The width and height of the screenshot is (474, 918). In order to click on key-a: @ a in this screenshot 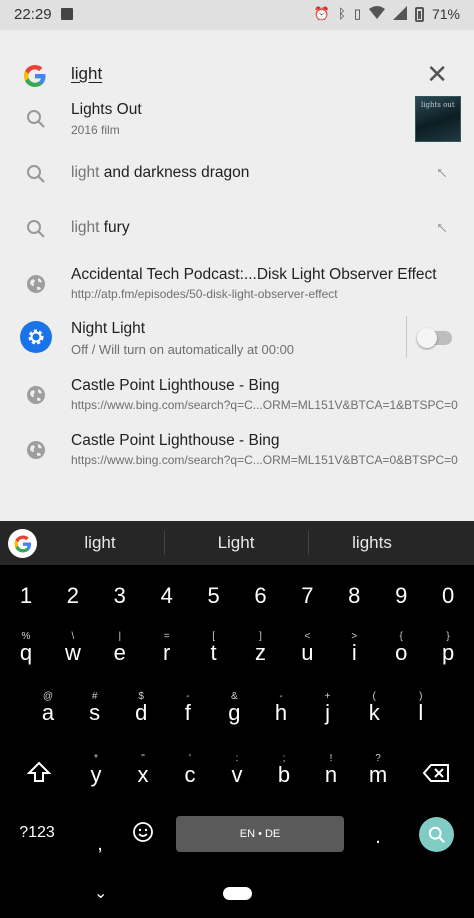, I will do `click(48, 708)`.